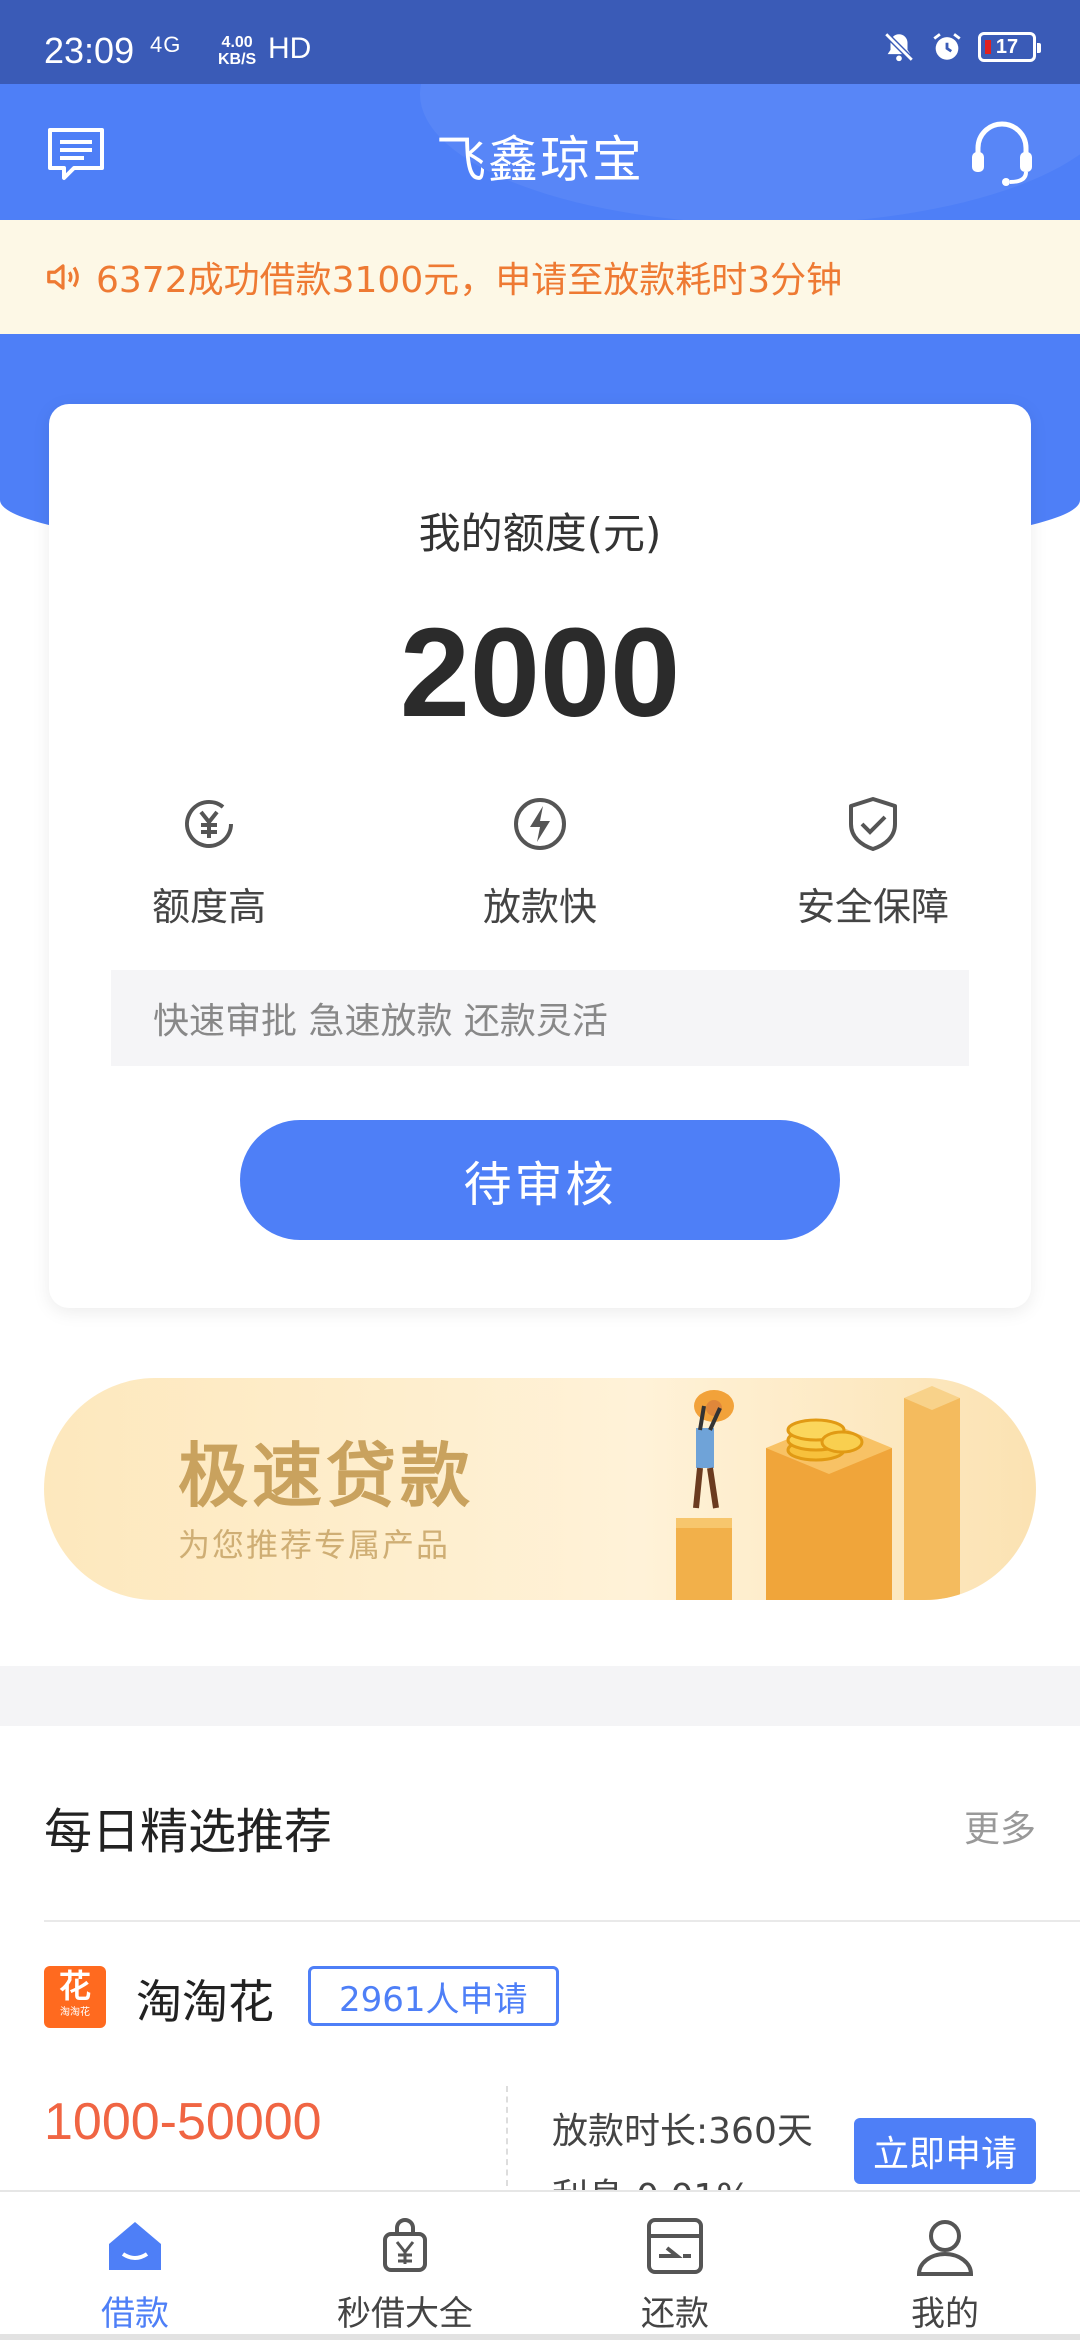 This screenshot has width=1080, height=2340. What do you see at coordinates (135, 2246) in the screenshot?
I see `home-icon` at bounding box center [135, 2246].